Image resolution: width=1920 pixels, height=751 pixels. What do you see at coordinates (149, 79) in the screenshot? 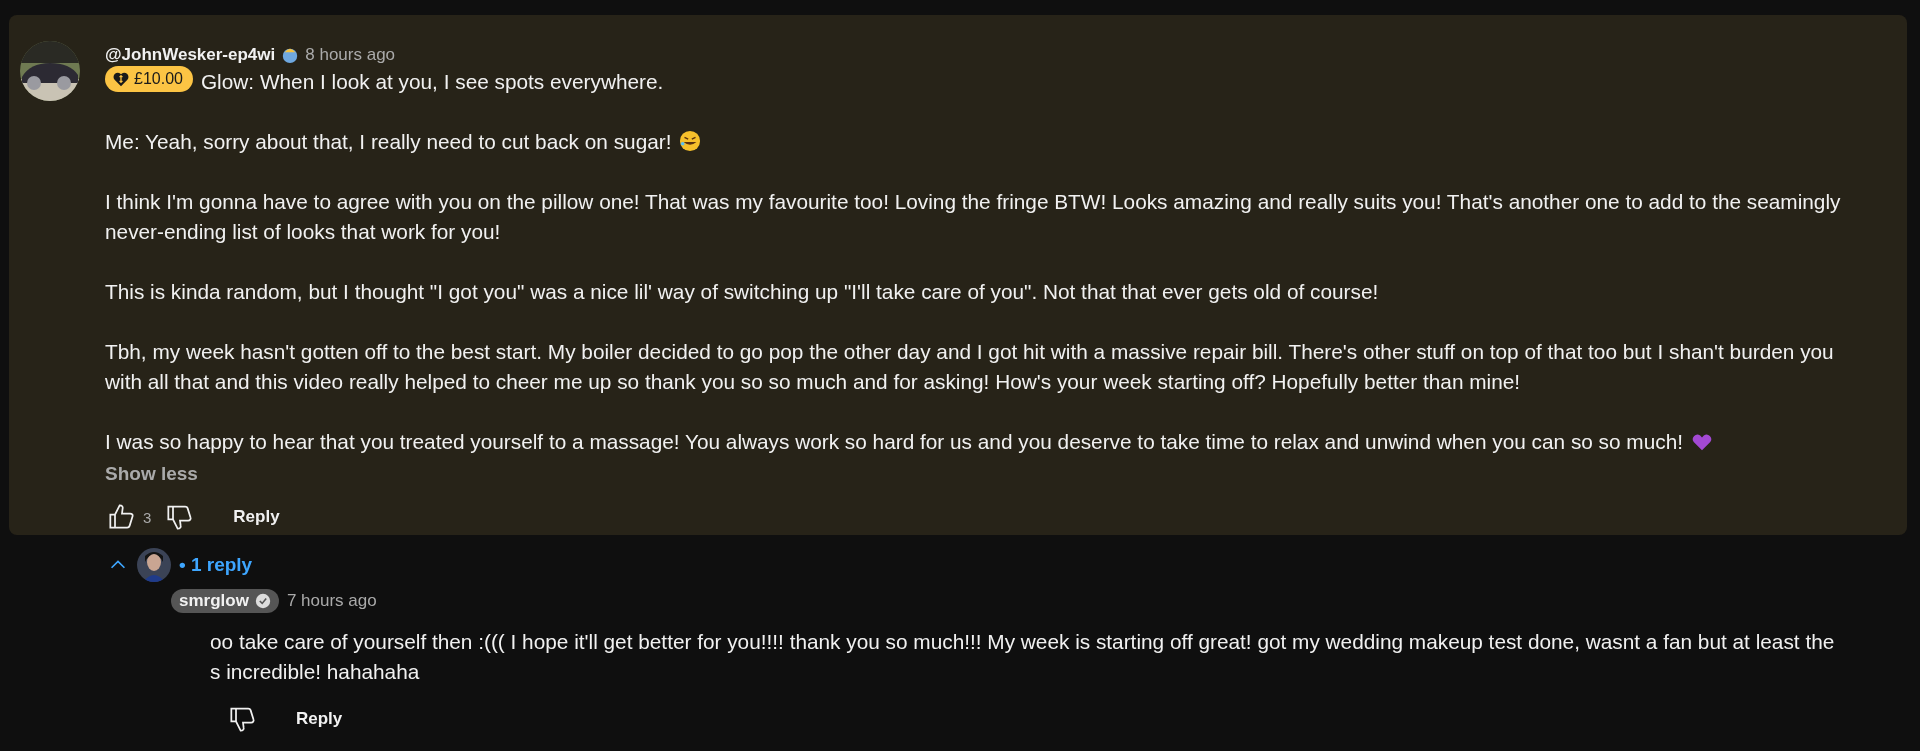
I see `donation-badge: £10.00` at bounding box center [149, 79].